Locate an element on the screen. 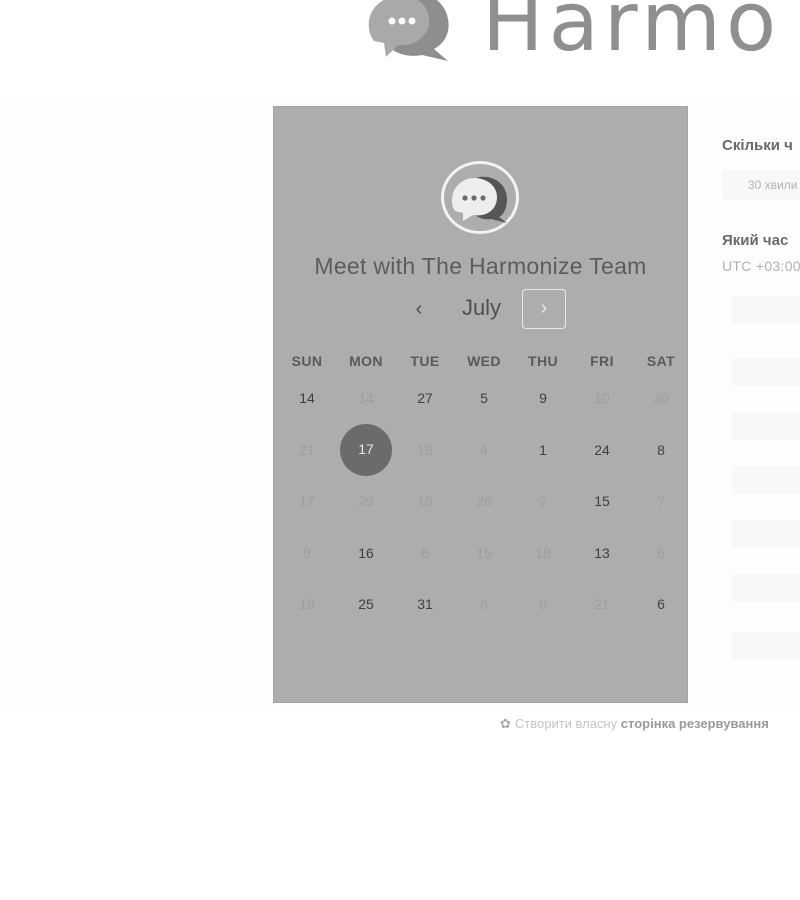  event-title: Meet with The Harmonize Team is located at coordinates (480, 266).